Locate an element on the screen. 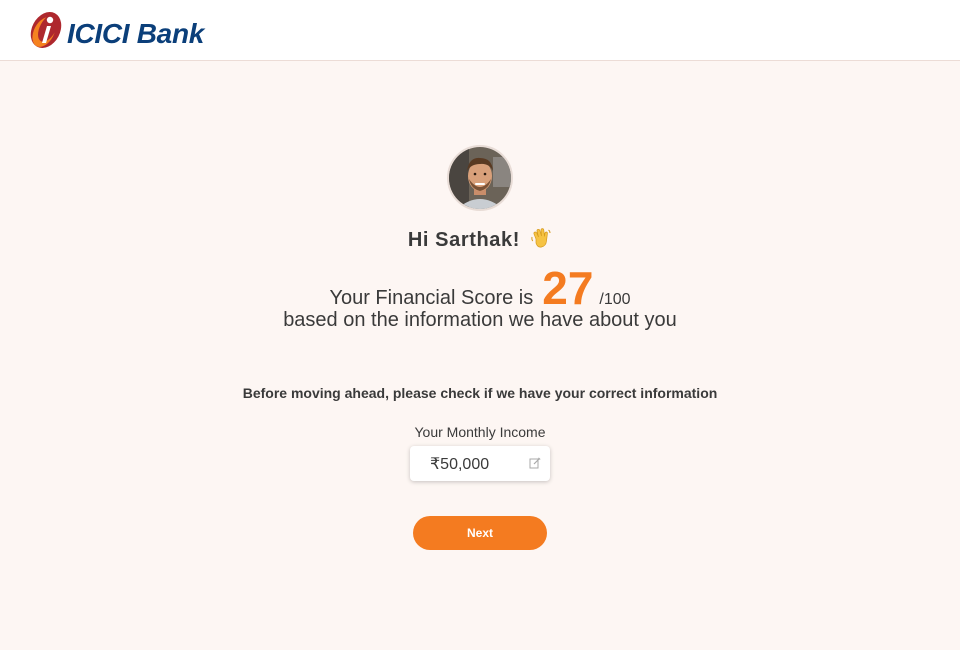  avatar-photo is located at coordinates (480, 178).